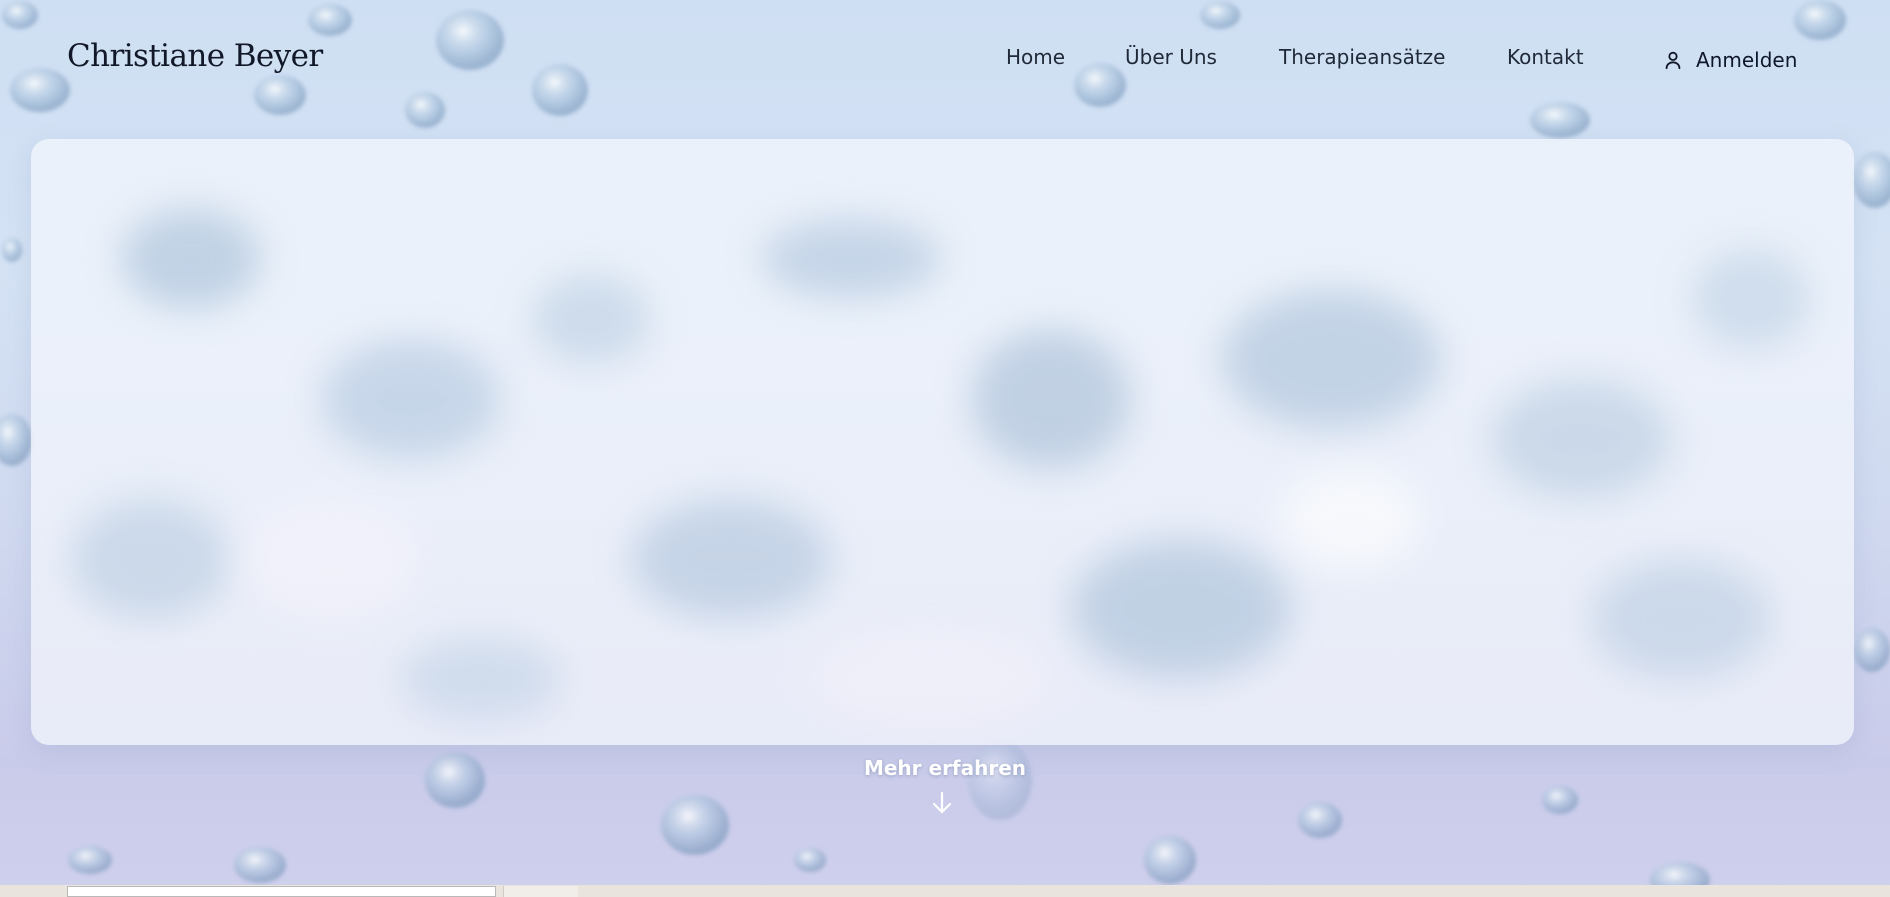  What do you see at coordinates (942, 803) in the screenshot?
I see `arrow-down-icon` at bounding box center [942, 803].